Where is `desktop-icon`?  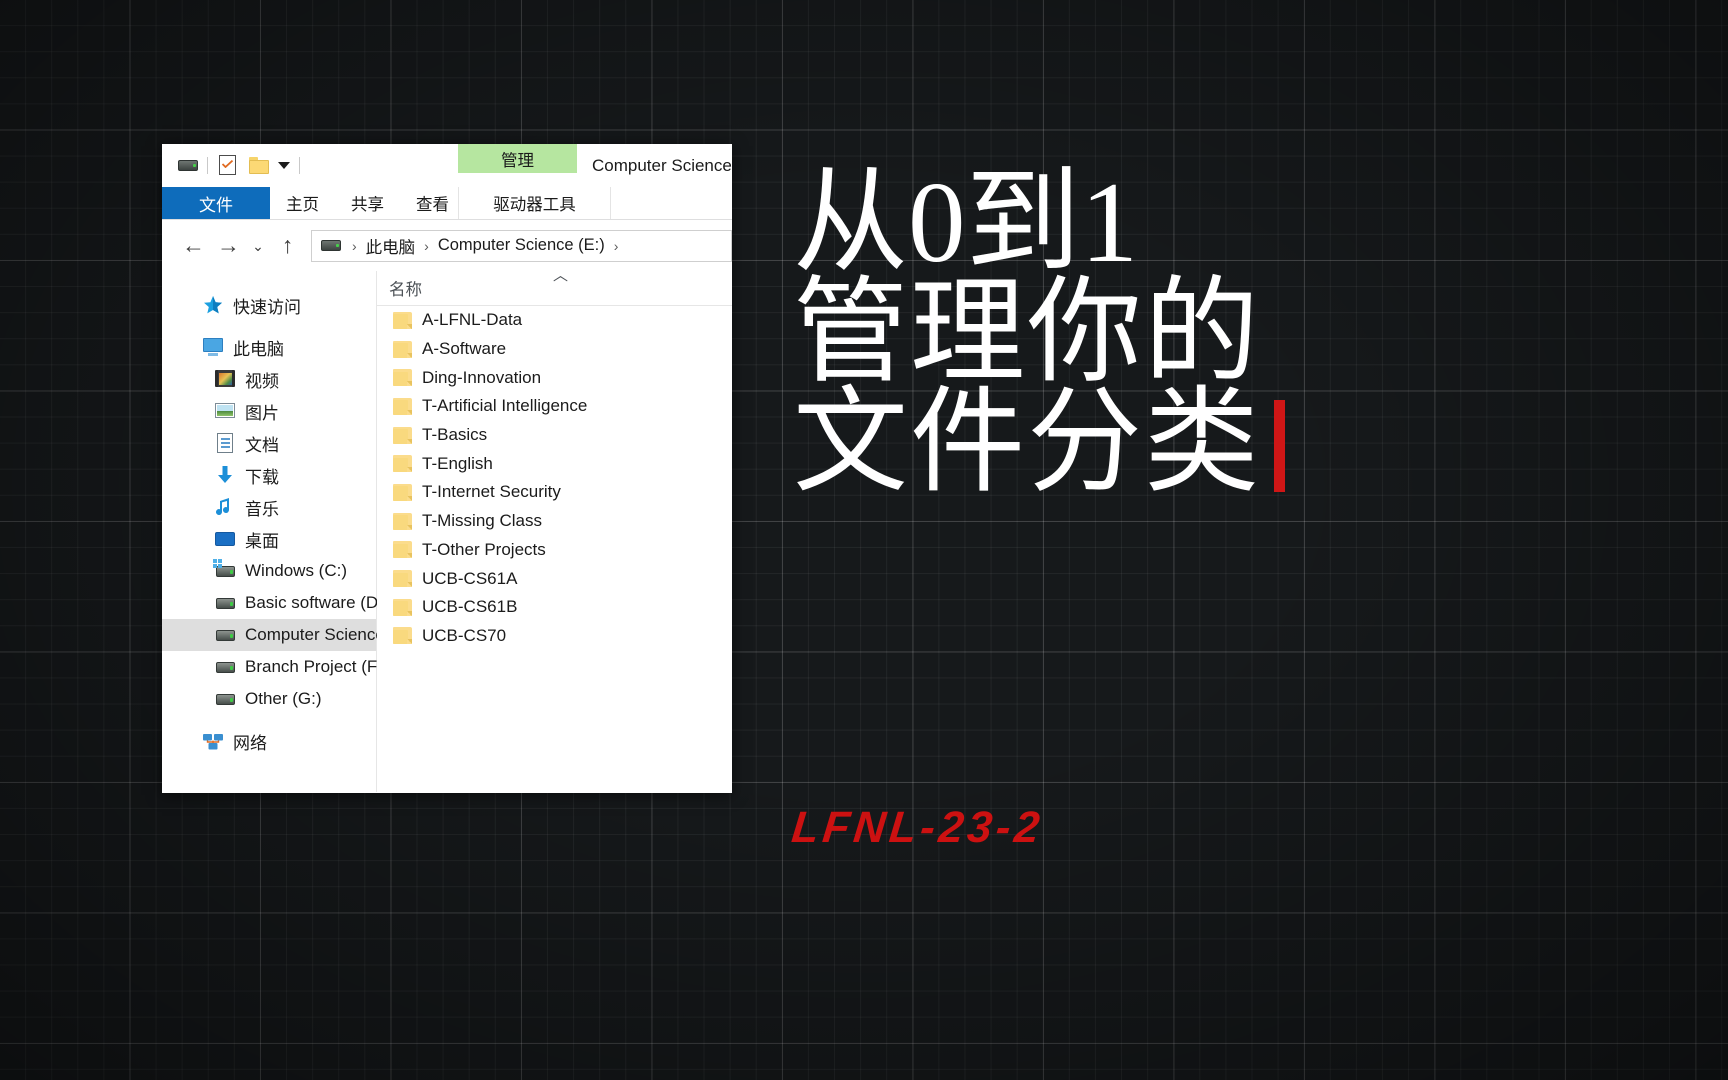
desktop-icon is located at coordinates (225, 539).